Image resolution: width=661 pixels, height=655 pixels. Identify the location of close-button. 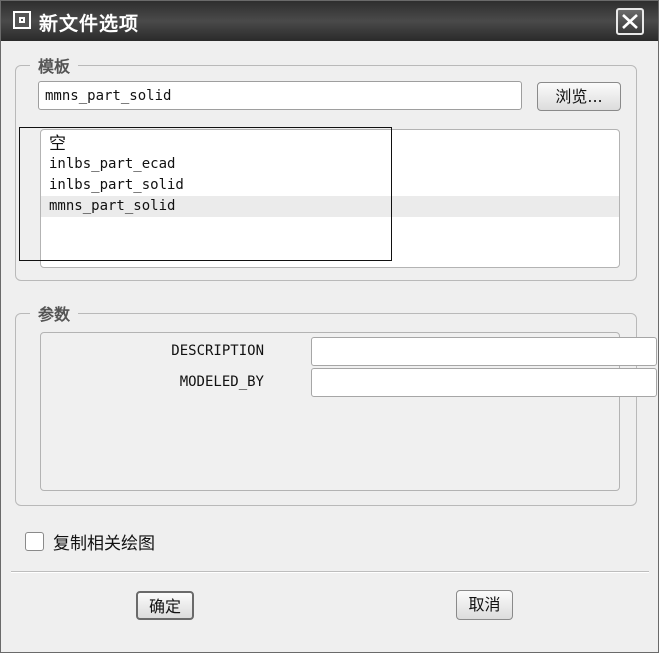
(630, 21).